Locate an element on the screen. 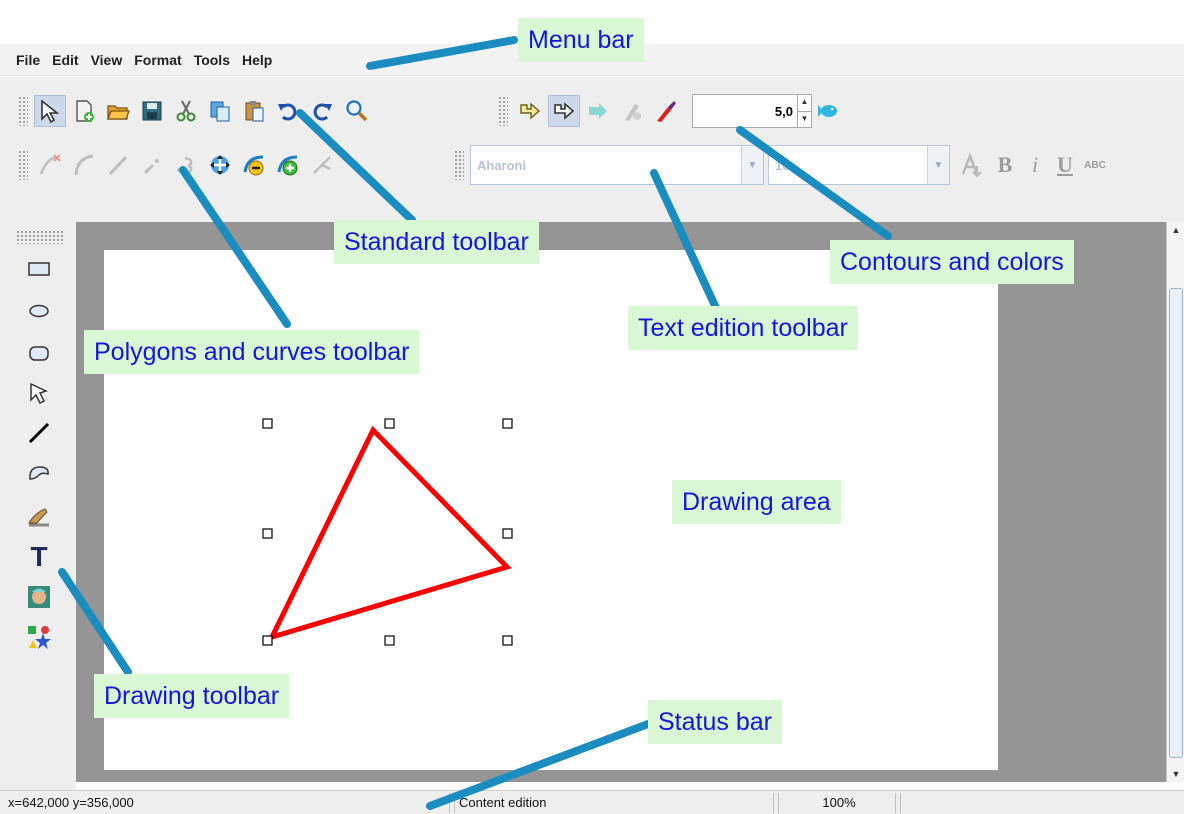 The image size is (1184, 814). bold-button: B is located at coordinates (1005, 165).